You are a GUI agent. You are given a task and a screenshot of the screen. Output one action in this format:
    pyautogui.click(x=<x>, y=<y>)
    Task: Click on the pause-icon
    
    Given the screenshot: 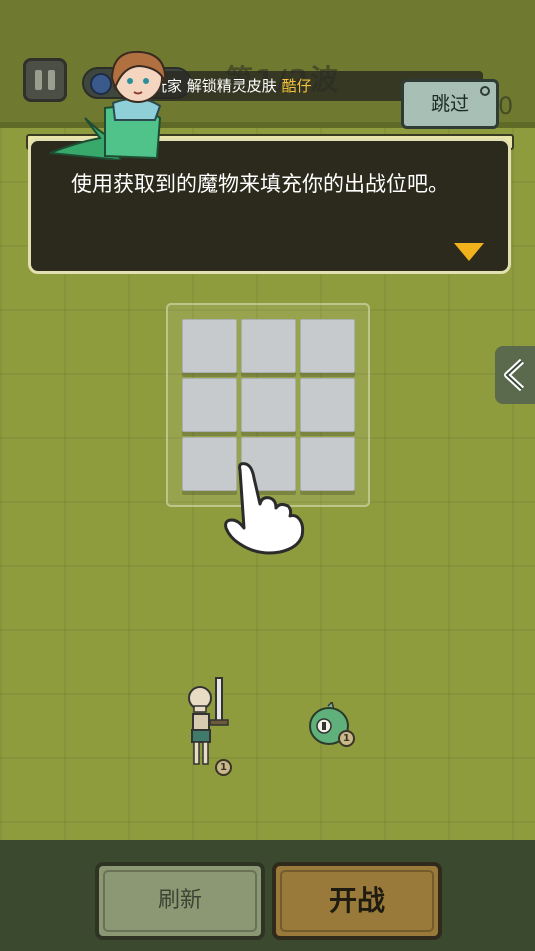 What is the action you would take?
    pyautogui.click(x=38, y=80)
    